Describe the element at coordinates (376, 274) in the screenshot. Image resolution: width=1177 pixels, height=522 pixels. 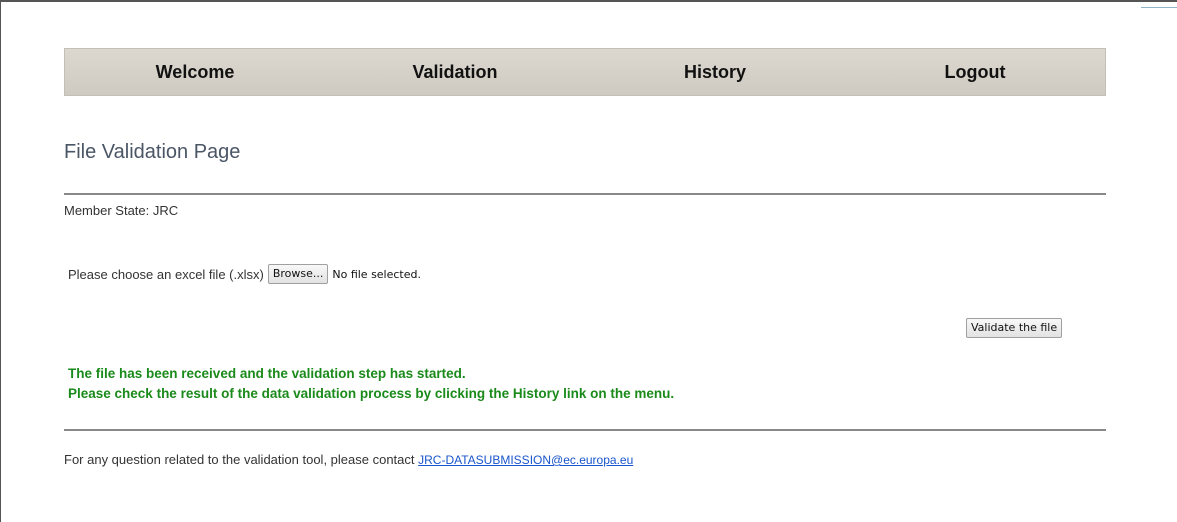
I see `file-status-text: No file selected.` at that location.